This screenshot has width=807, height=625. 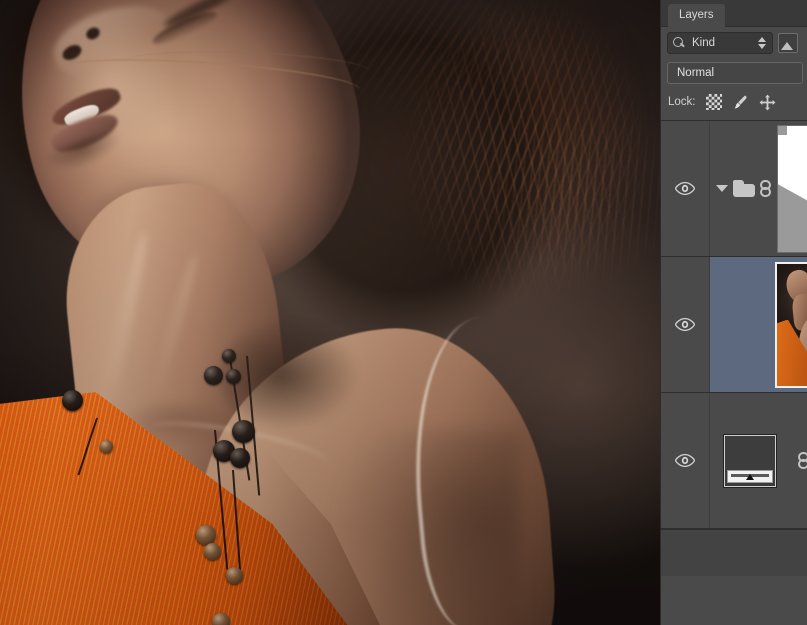 I want to click on checkerboard-icon, so click(x=713, y=102).